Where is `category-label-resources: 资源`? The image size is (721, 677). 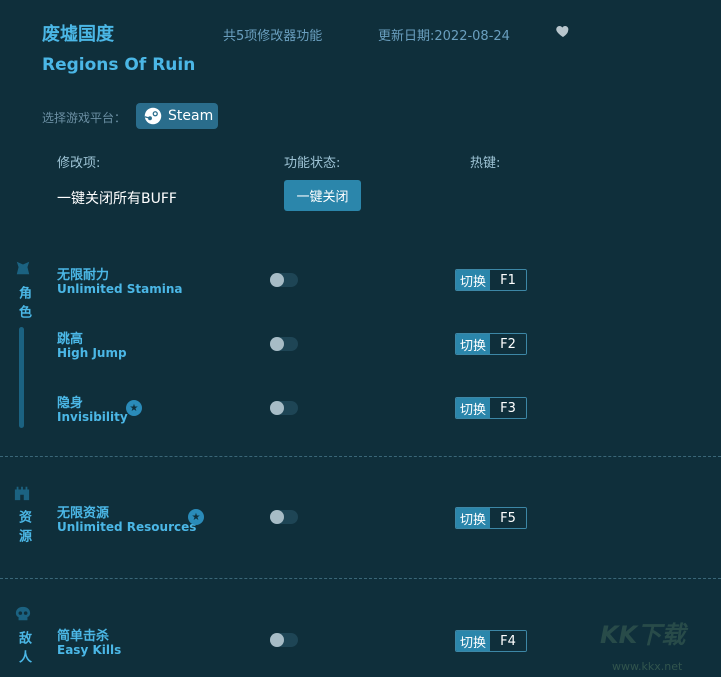 category-label-resources: 资源 is located at coordinates (23, 529).